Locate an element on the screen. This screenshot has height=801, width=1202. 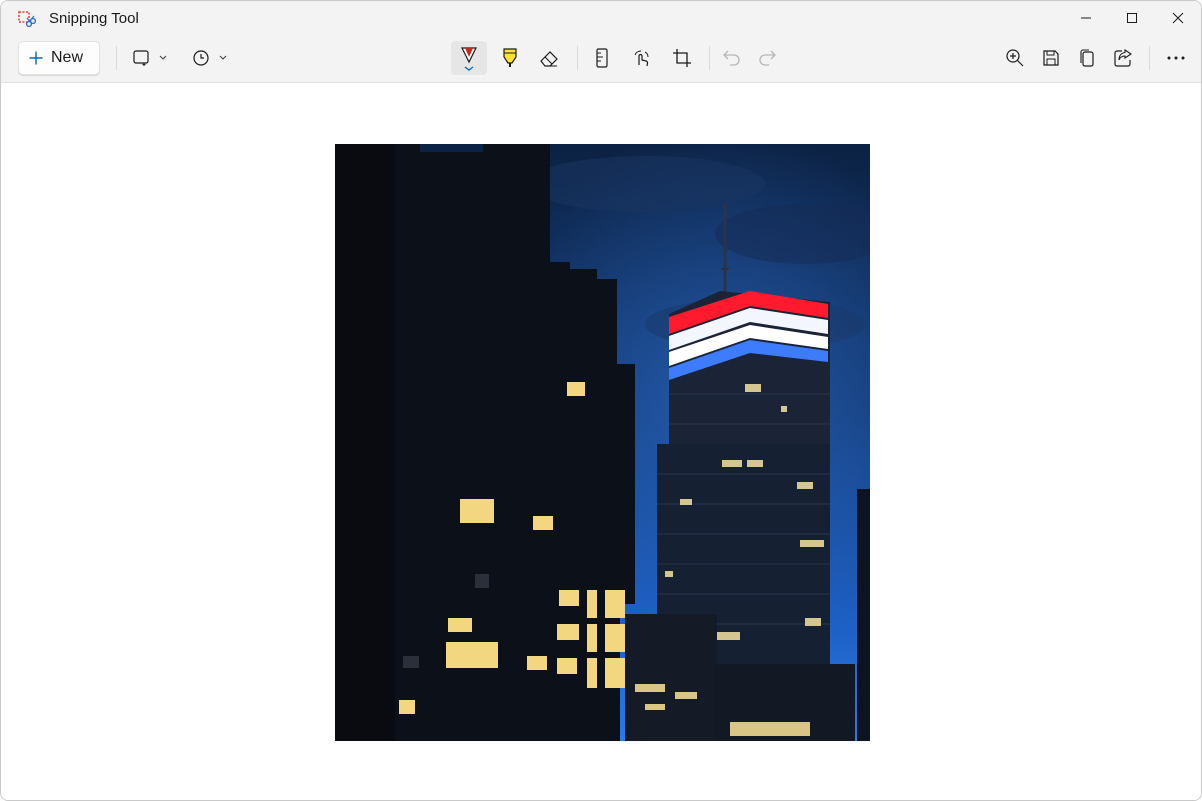
ruler-icon is located at coordinates (602, 58).